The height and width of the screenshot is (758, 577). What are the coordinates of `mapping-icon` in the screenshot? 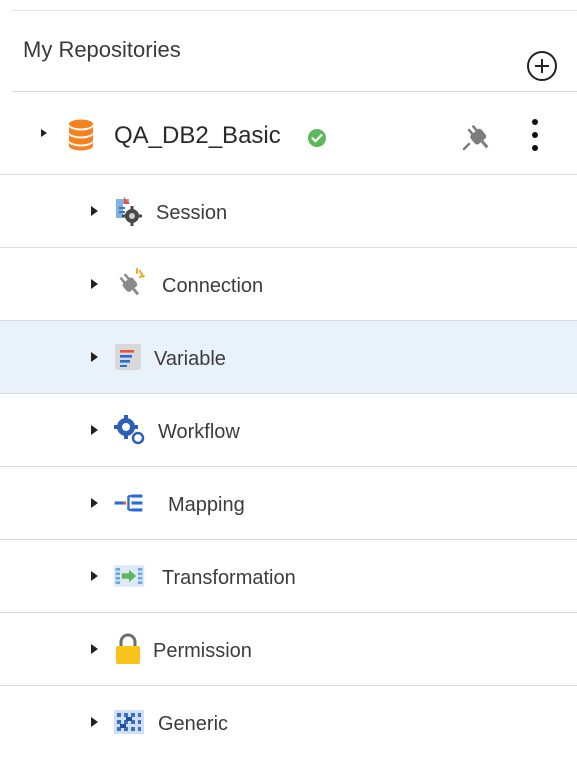 It's located at (128, 503).